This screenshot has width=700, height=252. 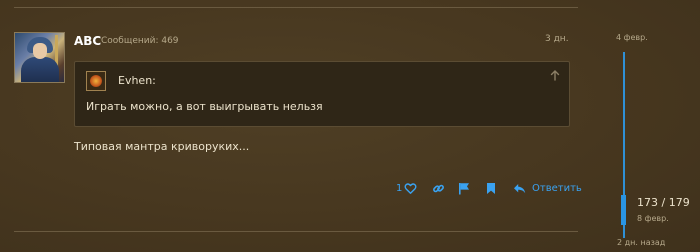 What do you see at coordinates (663, 202) in the screenshot?
I see `timeline-position: 173 / 179` at bounding box center [663, 202].